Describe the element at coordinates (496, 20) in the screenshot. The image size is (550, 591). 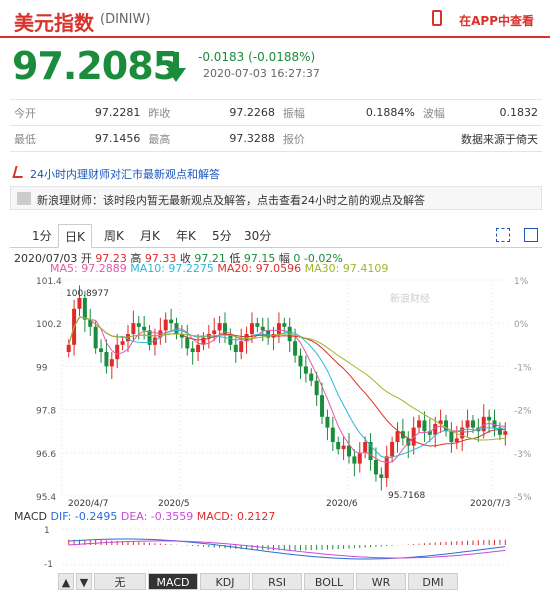
I see `open-in-app-link: 在APP中查看` at that location.